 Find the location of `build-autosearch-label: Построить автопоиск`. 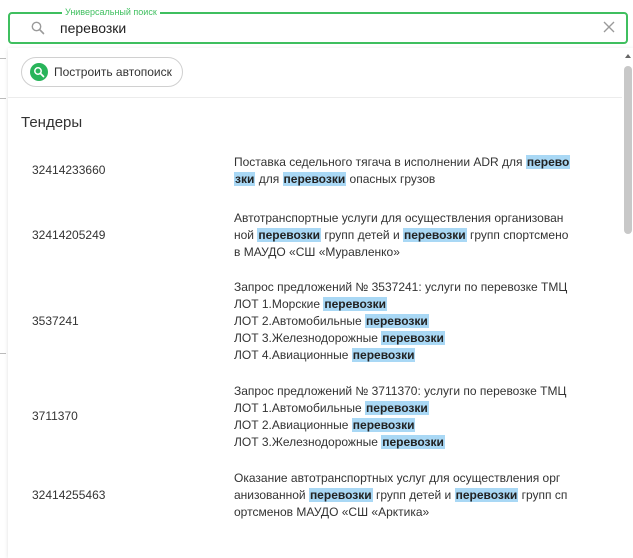

build-autosearch-label: Построить автопоиск is located at coordinates (113, 72).